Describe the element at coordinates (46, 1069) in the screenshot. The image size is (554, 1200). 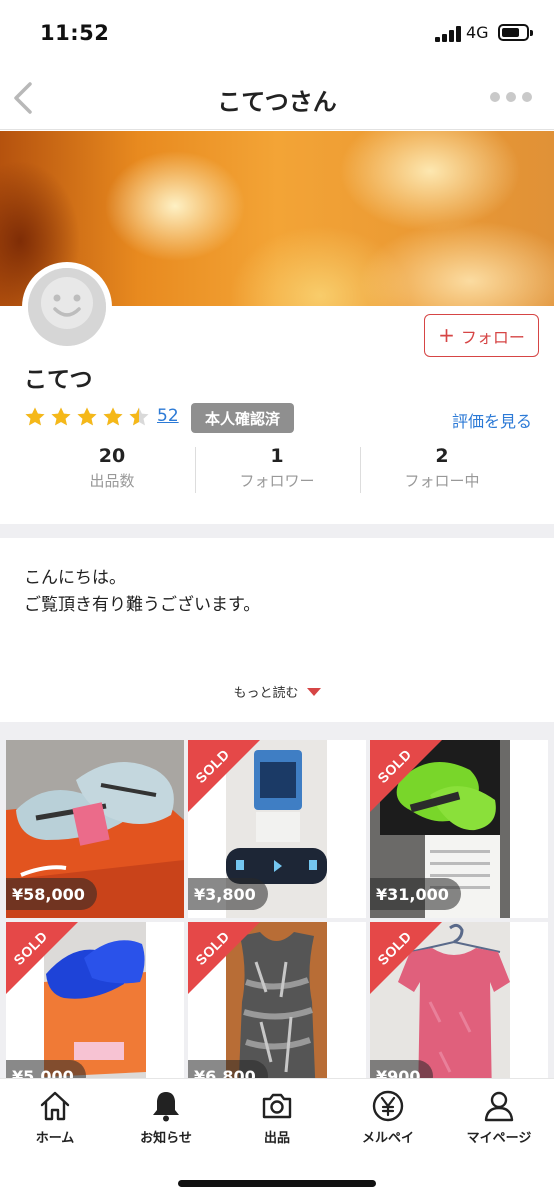
I see `item-price: ¥5,000` at that location.